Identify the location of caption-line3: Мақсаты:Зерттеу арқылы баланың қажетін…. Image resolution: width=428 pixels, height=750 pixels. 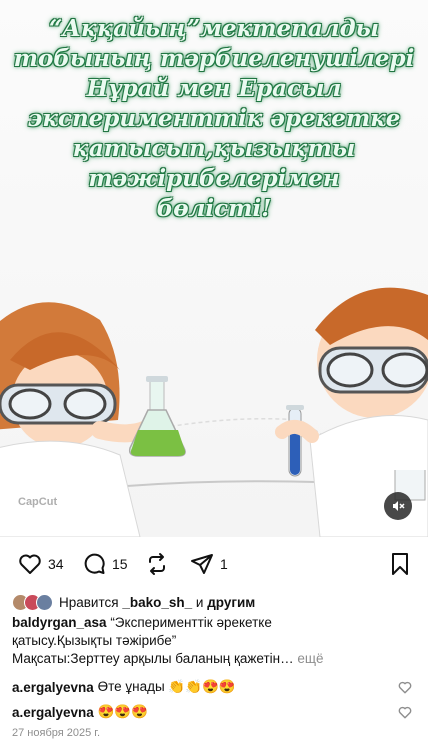
(153, 658).